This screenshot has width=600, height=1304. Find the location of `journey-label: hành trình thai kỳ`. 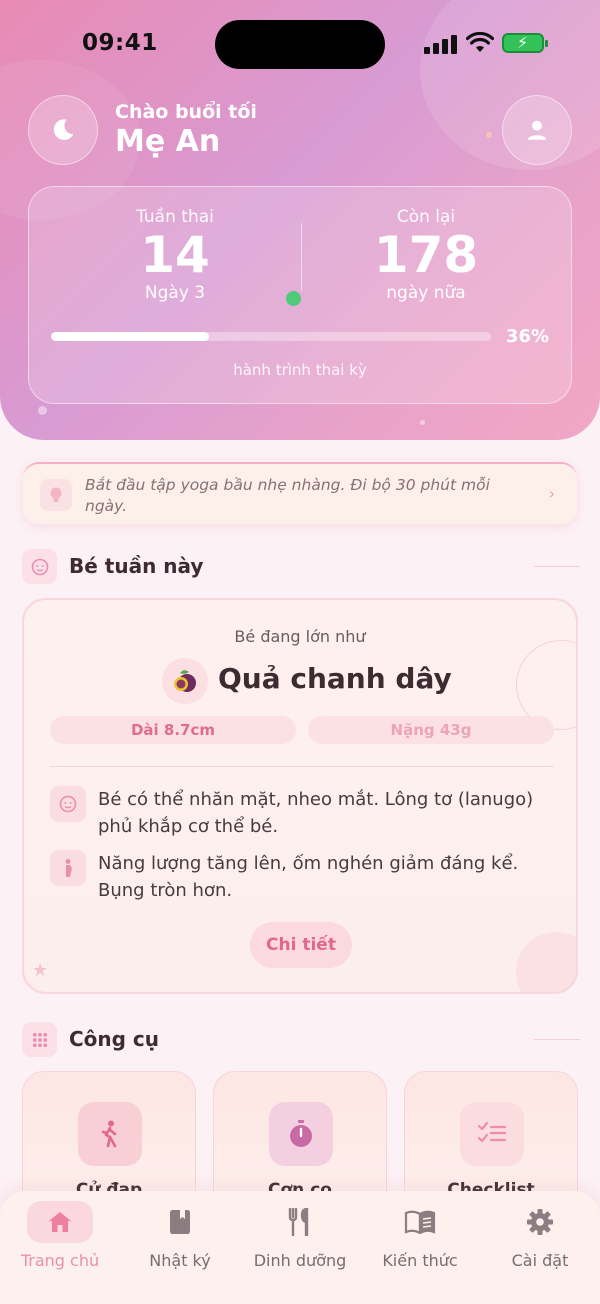

journey-label: hành trình thai kỳ is located at coordinates (300, 370).